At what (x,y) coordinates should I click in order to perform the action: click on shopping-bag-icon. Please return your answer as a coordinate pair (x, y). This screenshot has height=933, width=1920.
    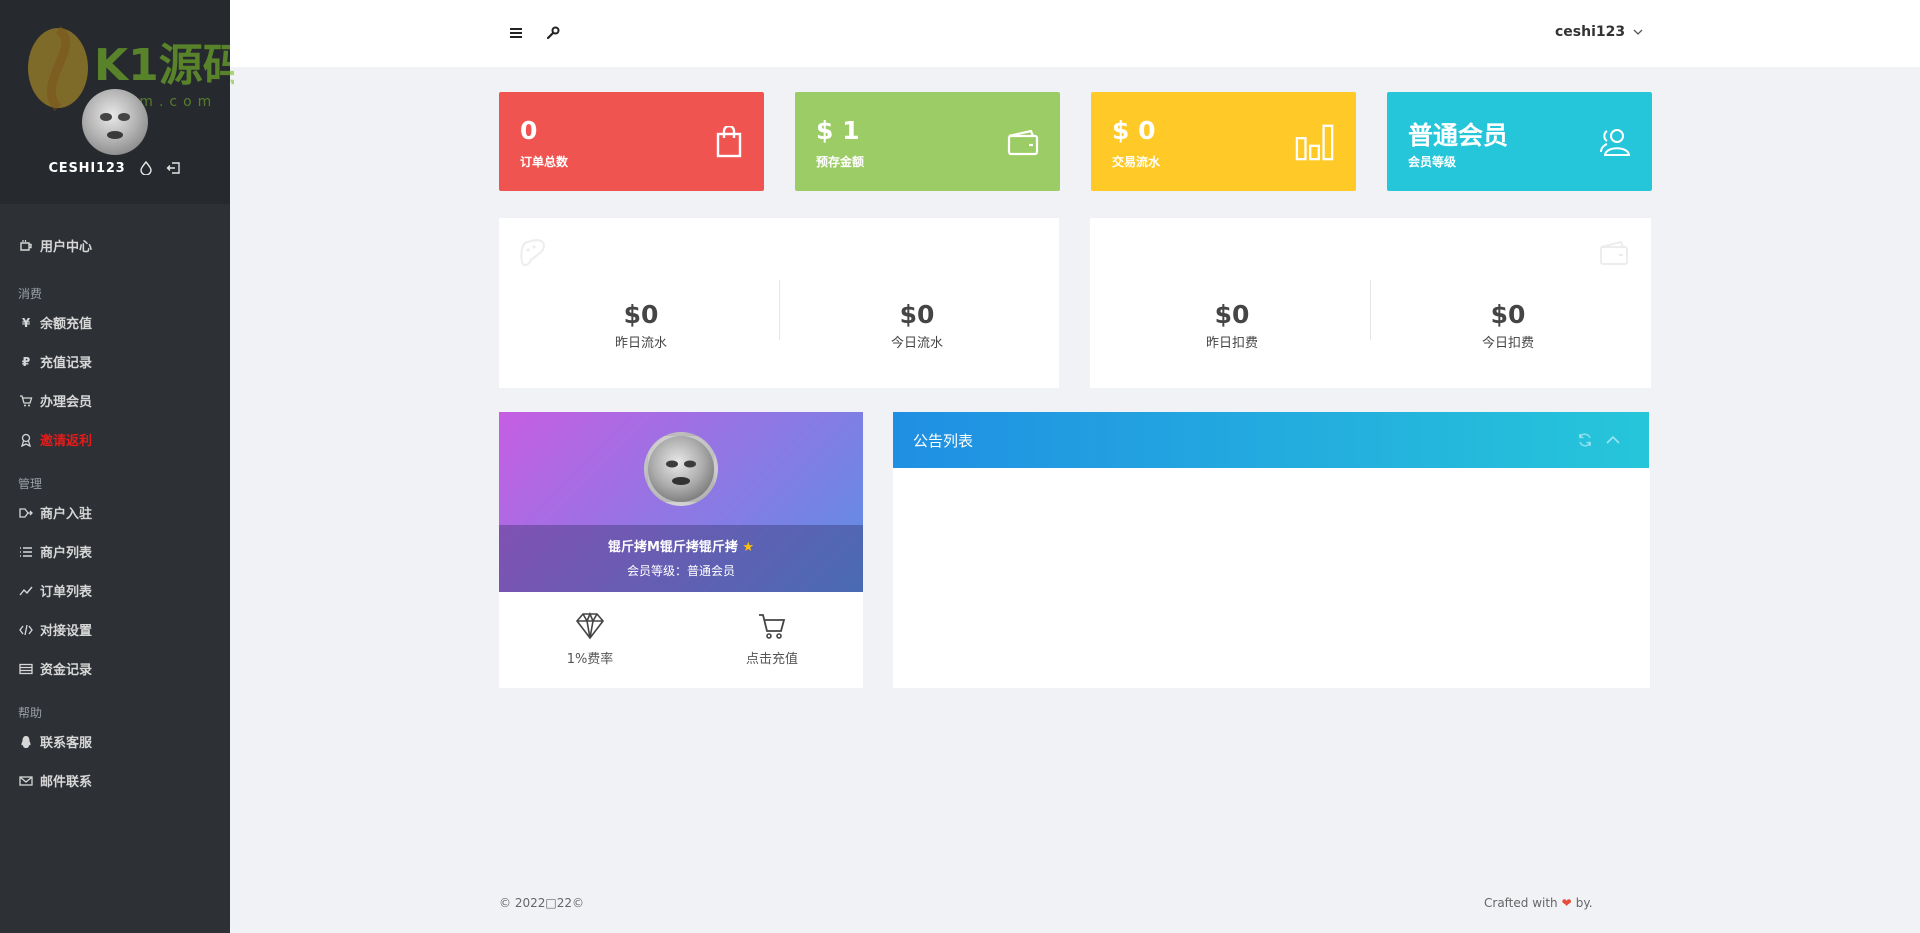
    Looking at the image, I should click on (723, 142).